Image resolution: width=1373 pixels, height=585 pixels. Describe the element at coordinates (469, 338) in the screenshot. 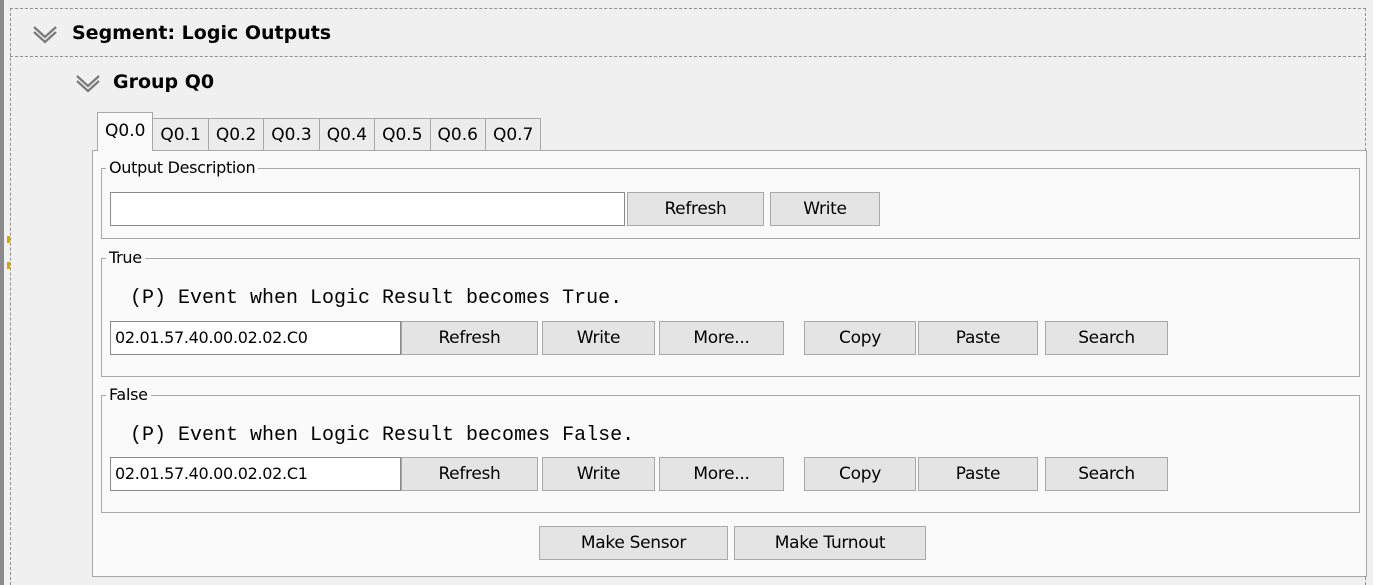

I see `true-event-refresh-button: Refresh` at that location.